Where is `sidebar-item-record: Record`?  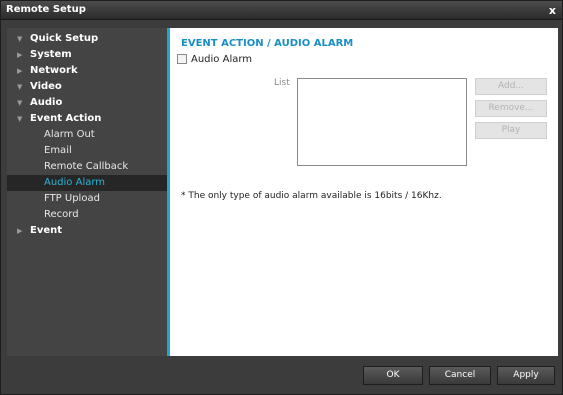
sidebar-item-record: Record is located at coordinates (87, 215).